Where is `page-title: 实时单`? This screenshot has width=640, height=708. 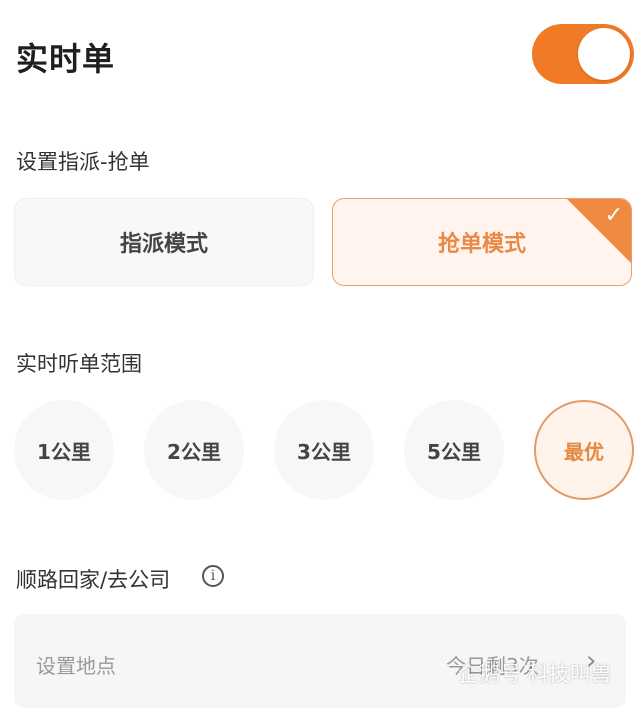 page-title: 实时单 is located at coordinates (66, 59).